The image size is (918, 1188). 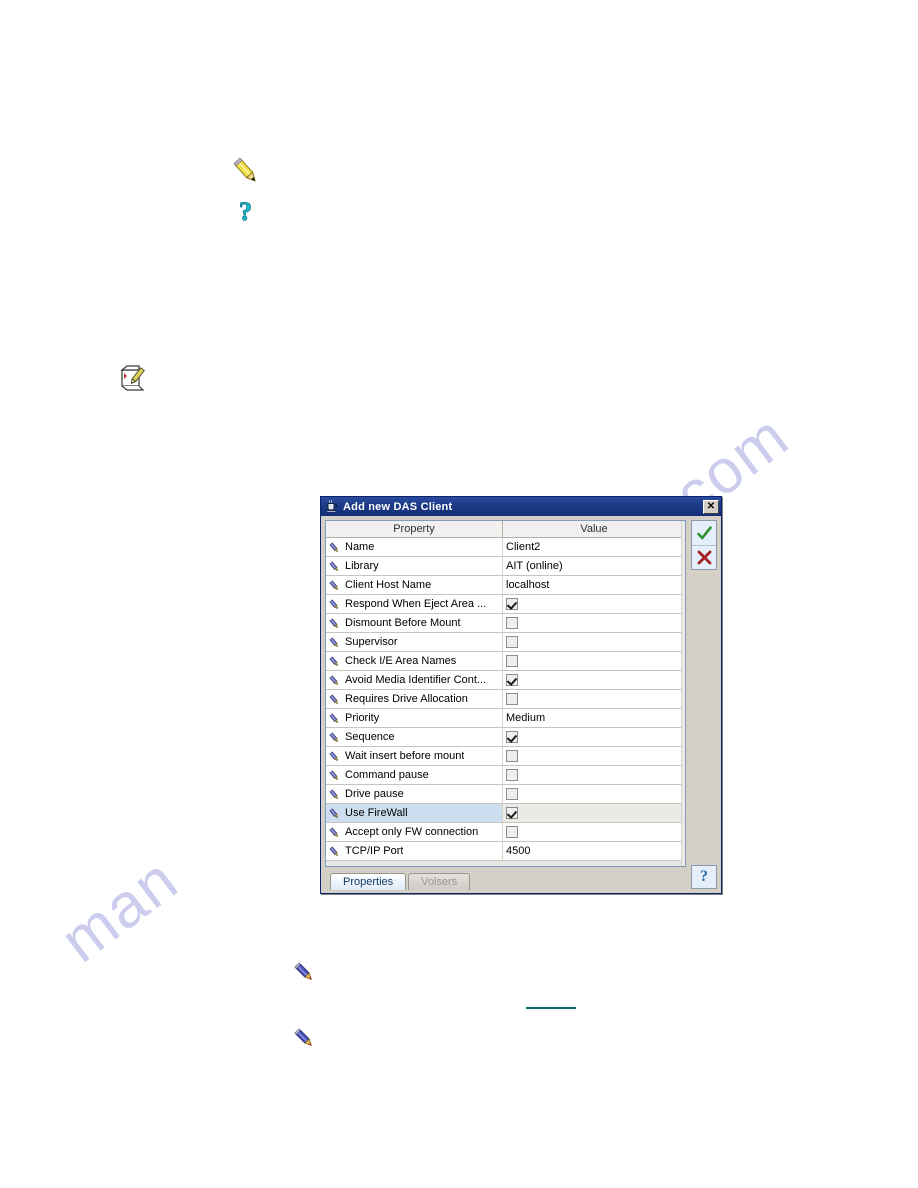 I want to click on table-row: Name Client2, so click(x=505, y=547).